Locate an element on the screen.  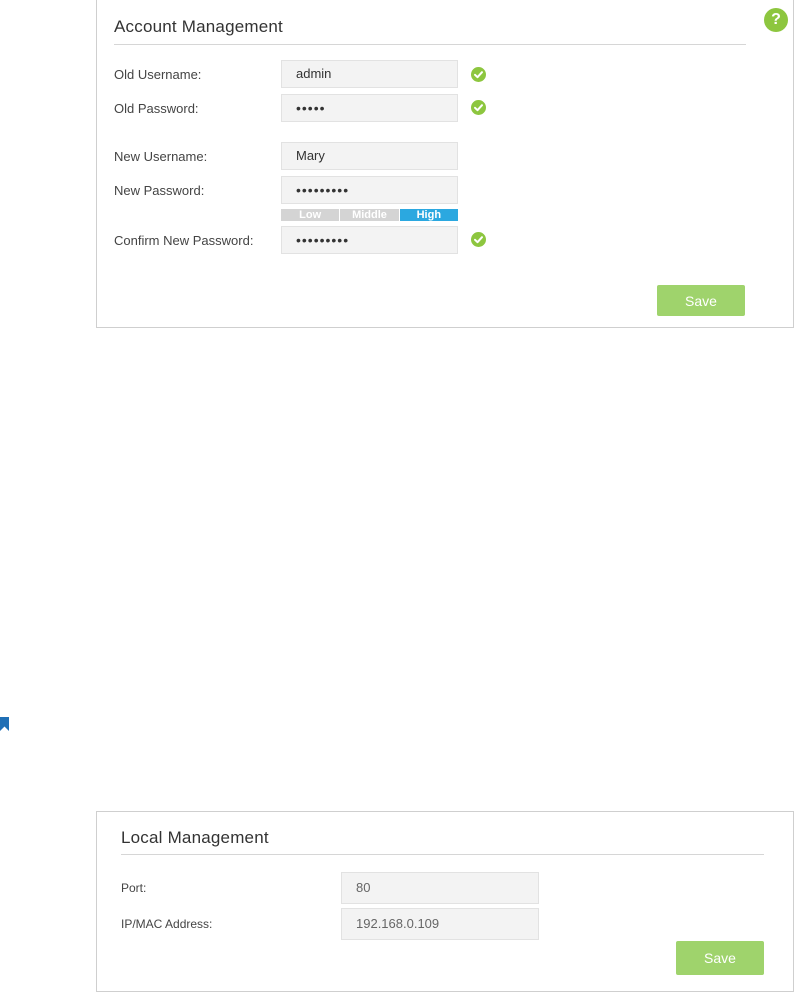
port-label: Port: is located at coordinates (134, 888).